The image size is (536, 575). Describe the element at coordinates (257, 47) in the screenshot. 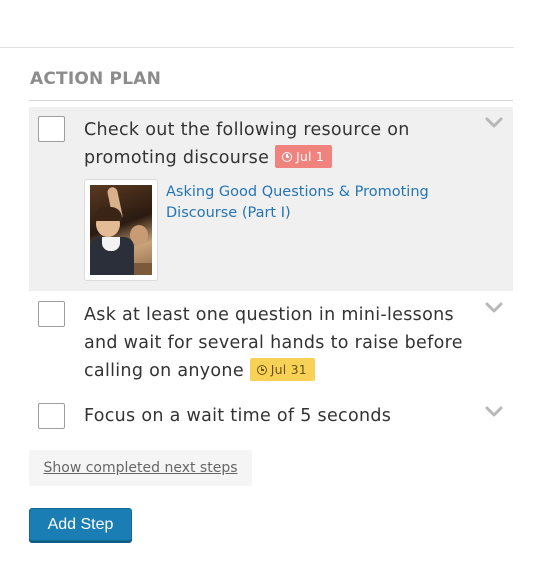

I see `top-divider` at that location.